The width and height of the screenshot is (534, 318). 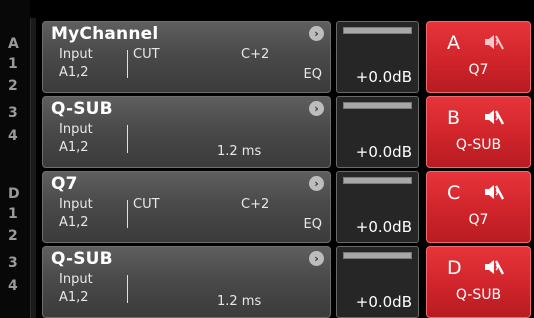 What do you see at coordinates (33, 168) in the screenshot?
I see `rail-divider` at bounding box center [33, 168].